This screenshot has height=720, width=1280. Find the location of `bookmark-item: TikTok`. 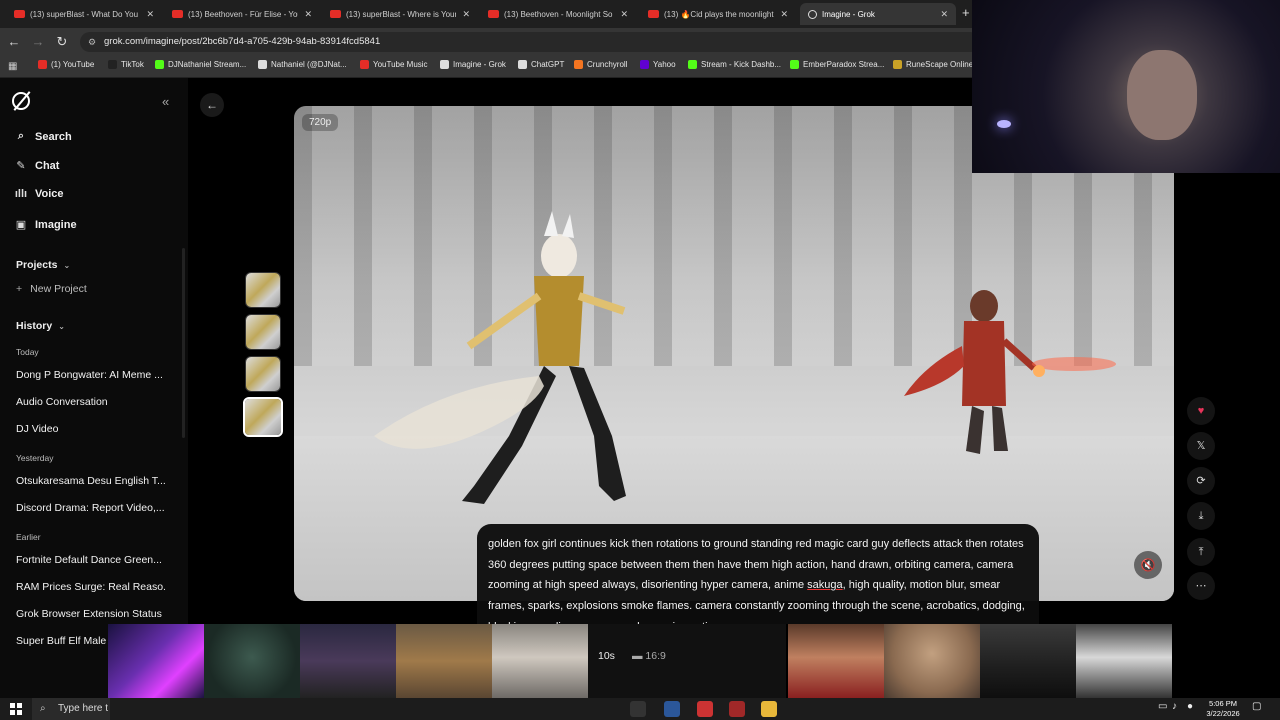

bookmark-item: TikTok is located at coordinates (126, 64).